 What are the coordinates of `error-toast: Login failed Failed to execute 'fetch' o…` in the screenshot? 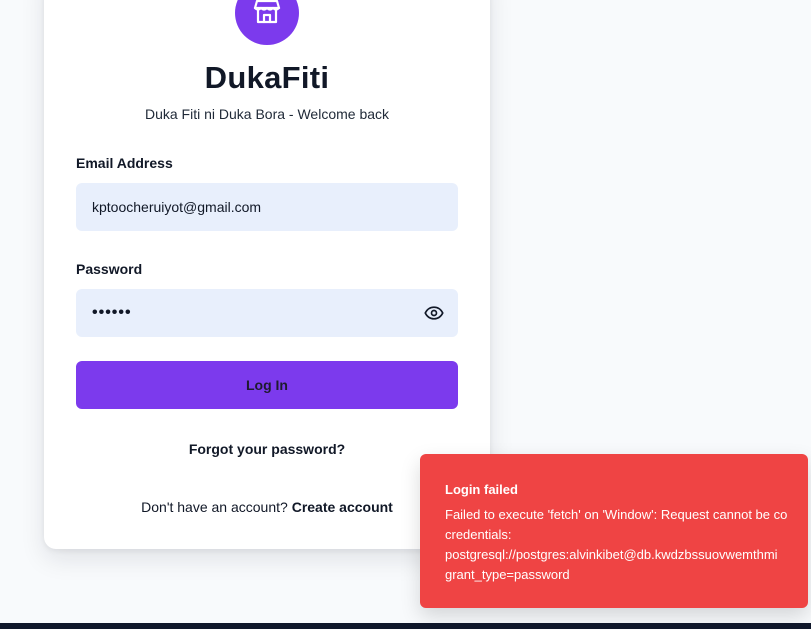 It's located at (614, 531).